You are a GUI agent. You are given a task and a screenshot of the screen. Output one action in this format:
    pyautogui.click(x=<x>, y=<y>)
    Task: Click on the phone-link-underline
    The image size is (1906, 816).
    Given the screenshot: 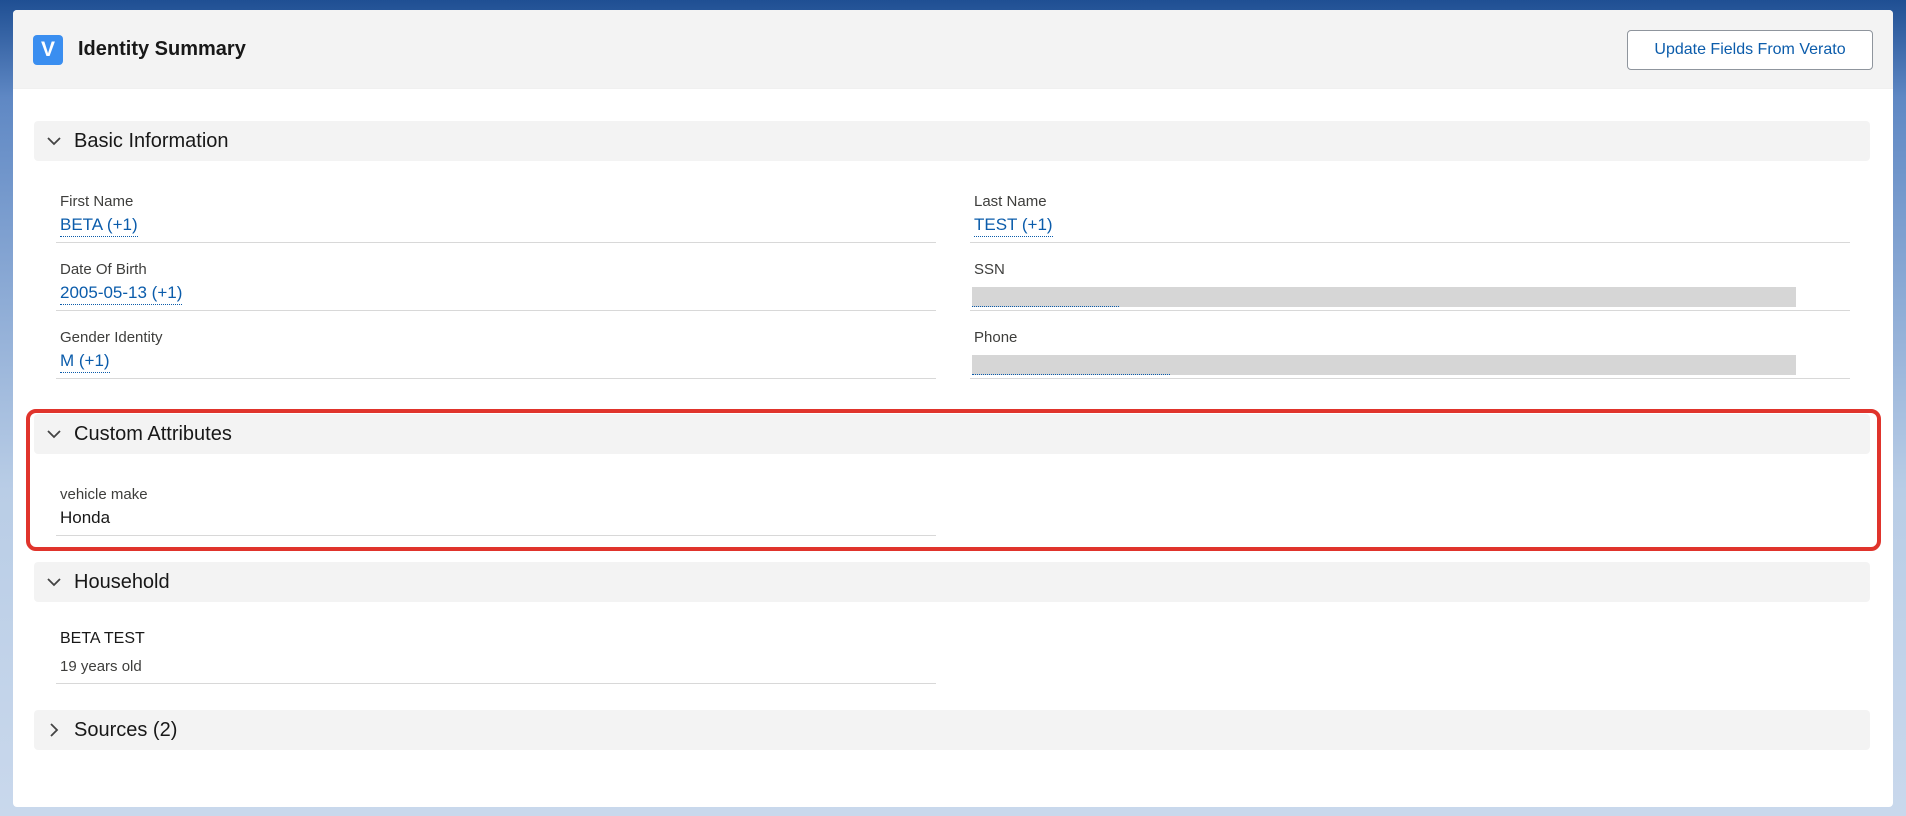 What is the action you would take?
    pyautogui.click(x=1071, y=374)
    